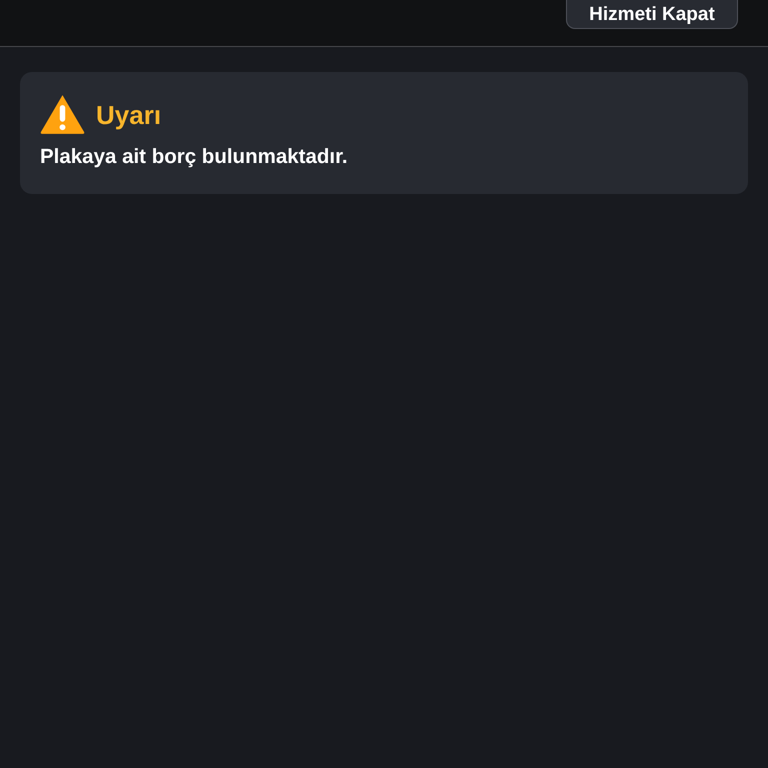 Image resolution: width=768 pixels, height=768 pixels. What do you see at coordinates (194, 157) in the screenshot?
I see `alert-message: Plakaya ait borç bulunmaktadır.` at bounding box center [194, 157].